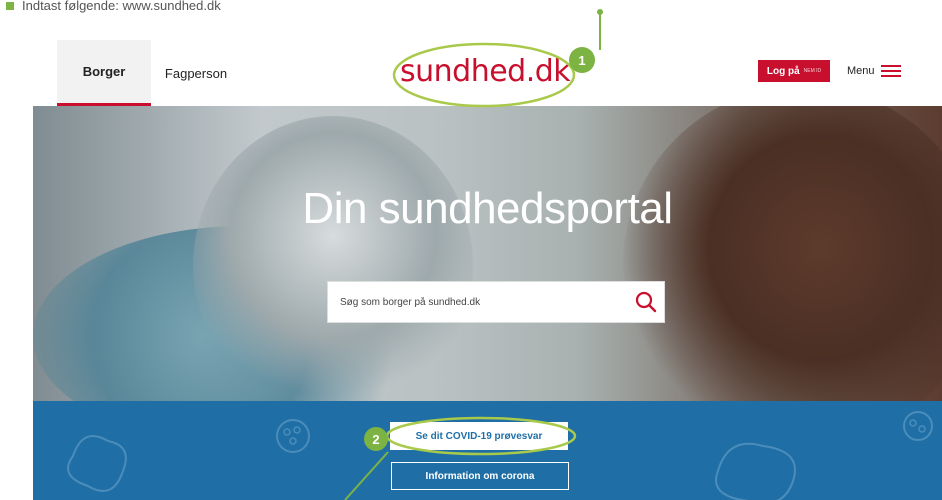 This screenshot has width=942, height=500. What do you see at coordinates (10, 6) in the screenshot?
I see `caption-bullet-icon` at bounding box center [10, 6].